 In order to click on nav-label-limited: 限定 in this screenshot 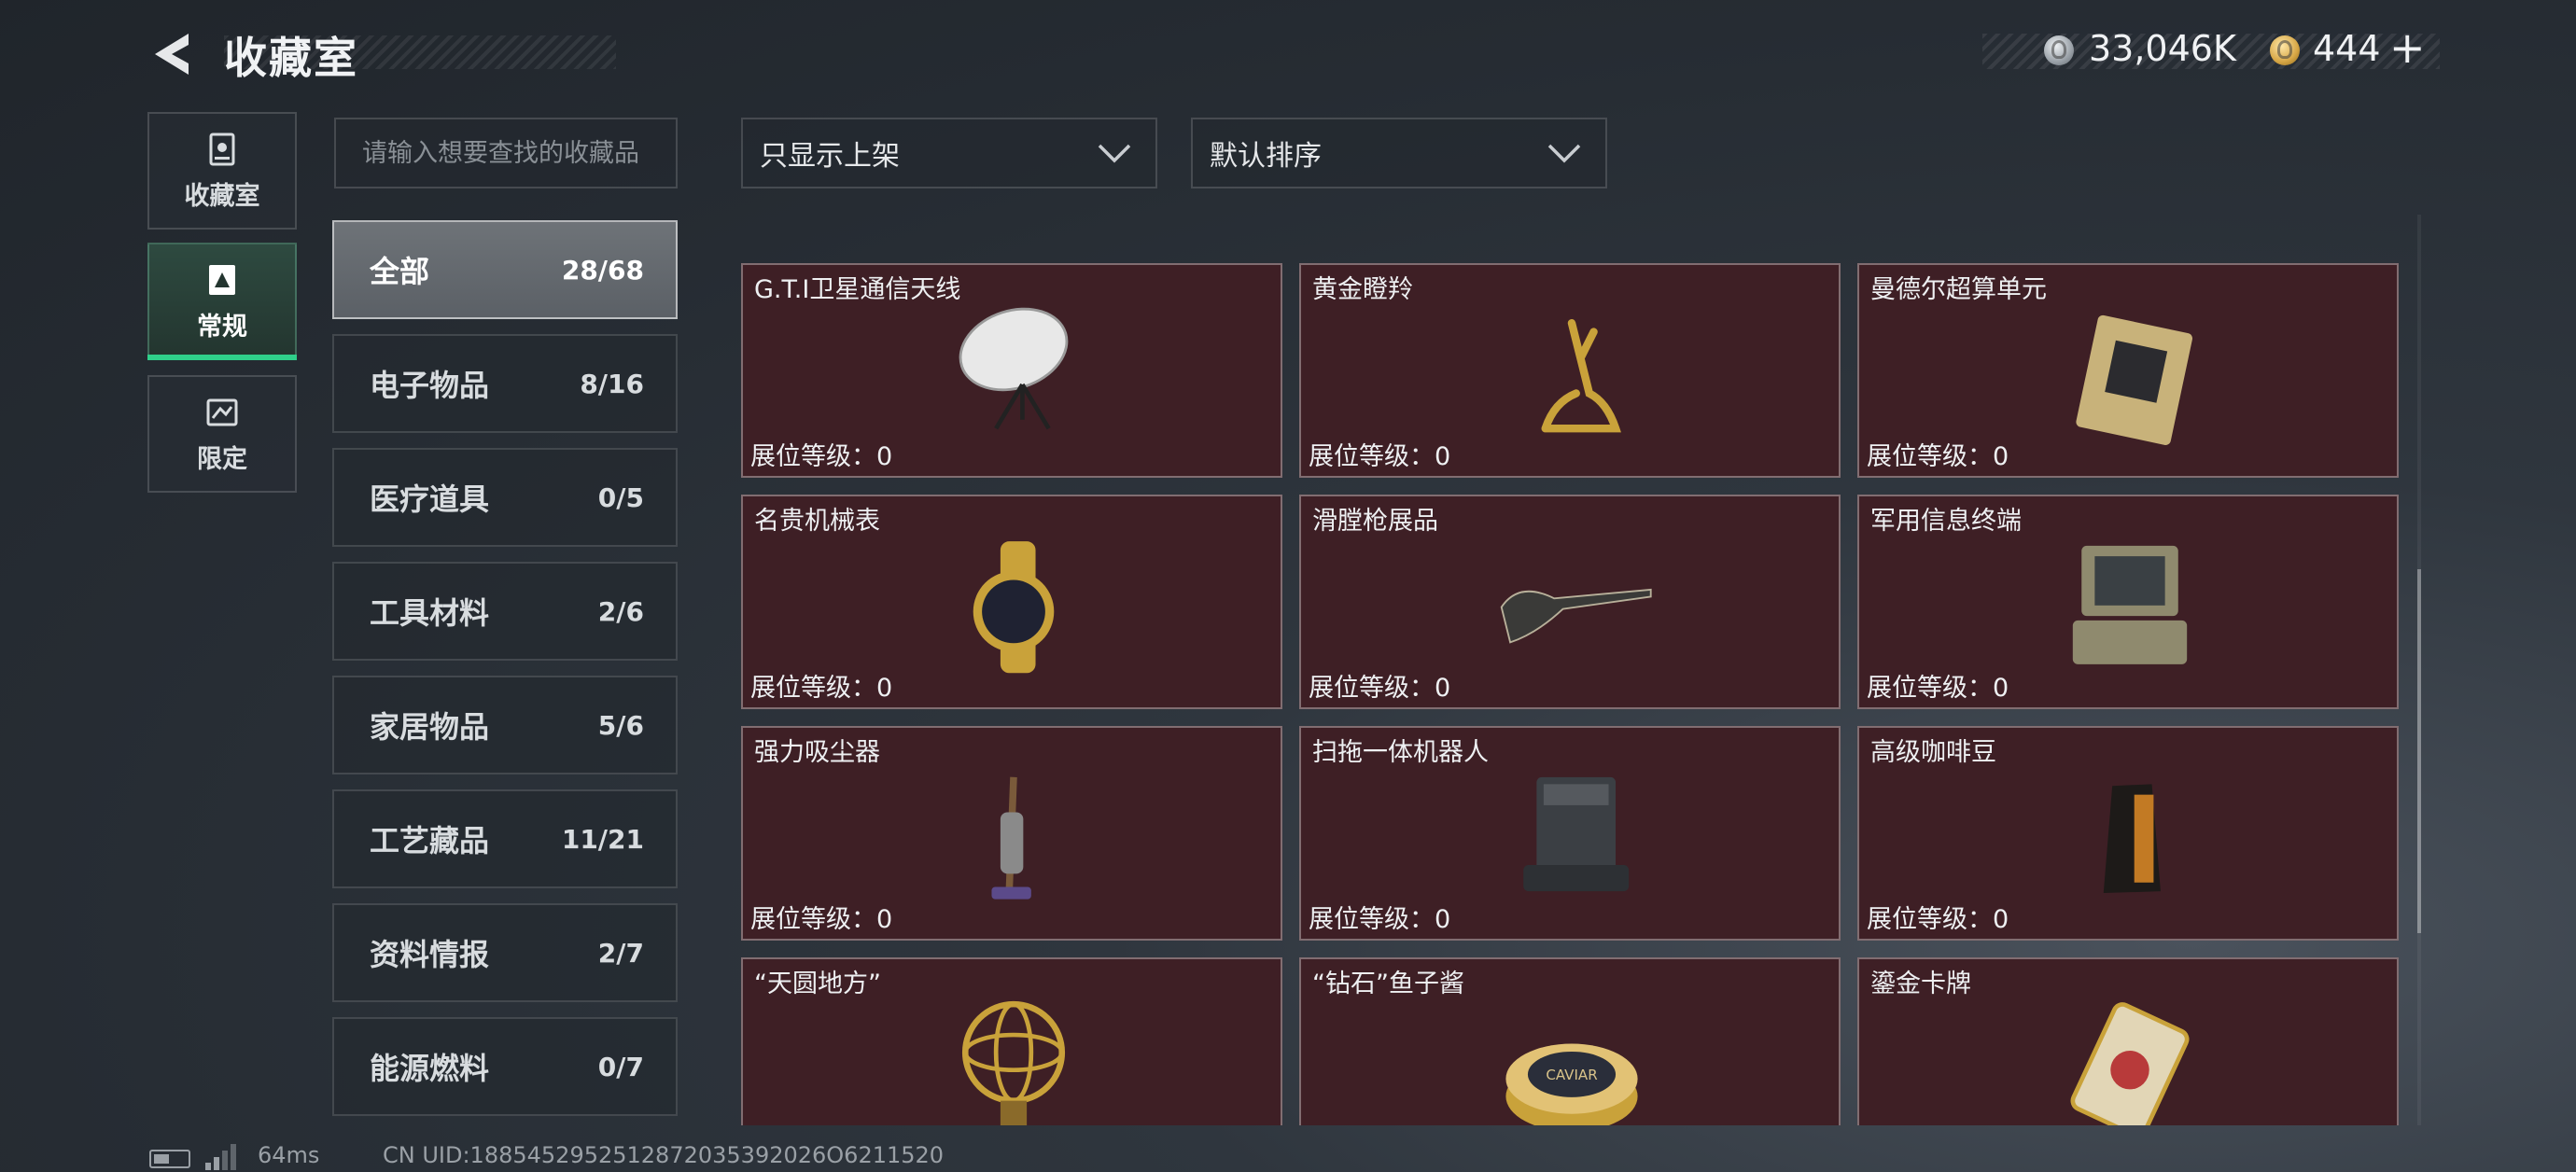, I will do `click(222, 459)`.